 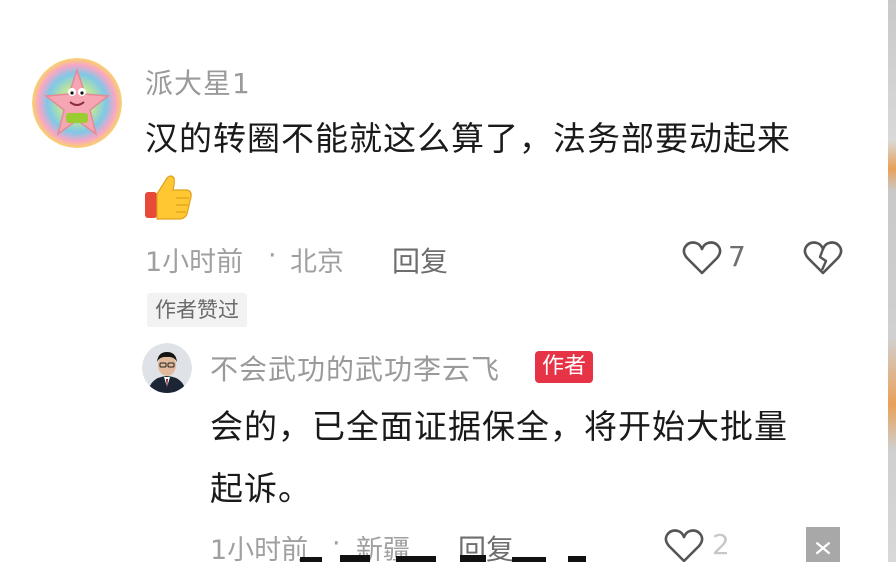 I want to click on reply-text-line2: 起诉。, so click(x=261, y=488).